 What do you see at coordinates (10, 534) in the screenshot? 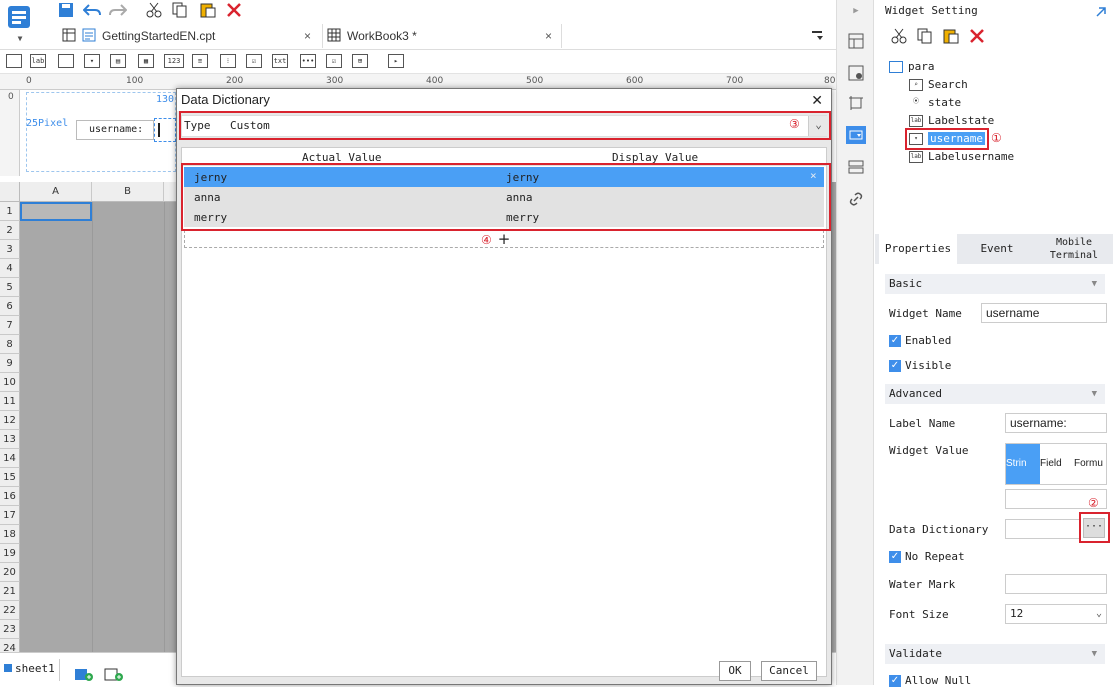
I see `row-header: 18` at bounding box center [10, 534].